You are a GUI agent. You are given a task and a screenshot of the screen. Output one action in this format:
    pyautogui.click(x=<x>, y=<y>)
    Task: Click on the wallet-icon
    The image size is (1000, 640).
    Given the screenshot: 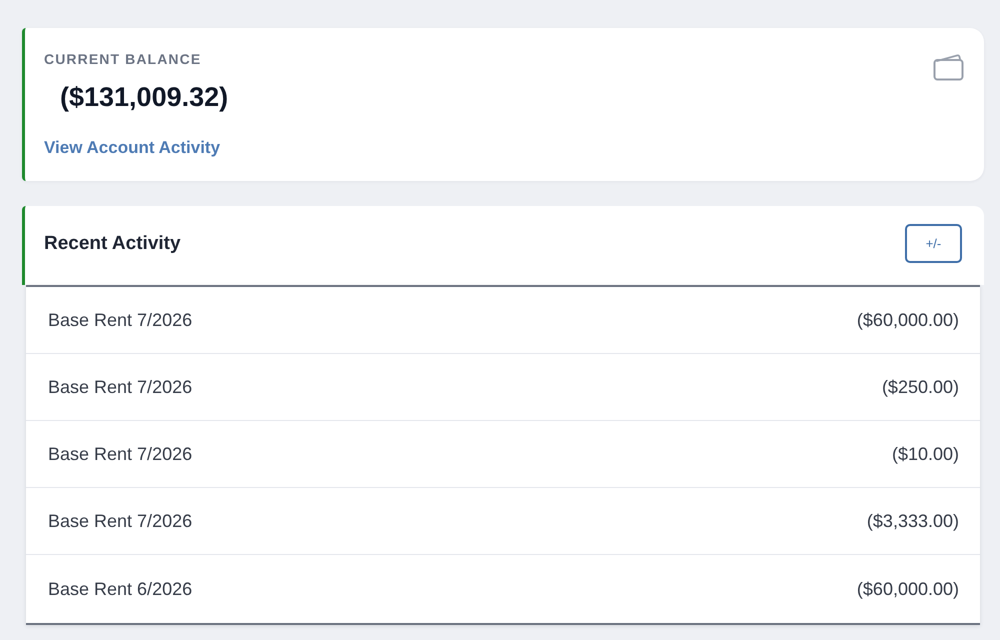 What is the action you would take?
    pyautogui.click(x=948, y=67)
    